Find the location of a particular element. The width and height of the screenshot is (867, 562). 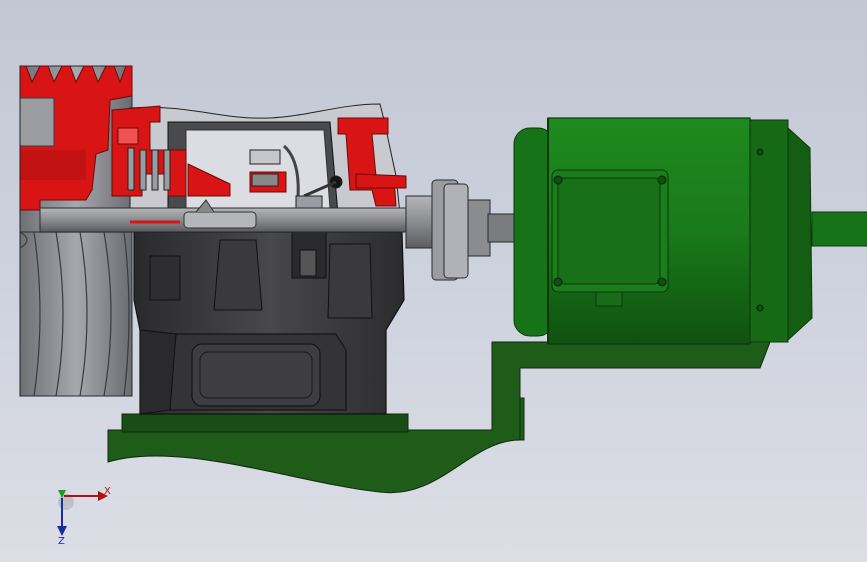

gearbox-housing is located at coordinates (269, 323).